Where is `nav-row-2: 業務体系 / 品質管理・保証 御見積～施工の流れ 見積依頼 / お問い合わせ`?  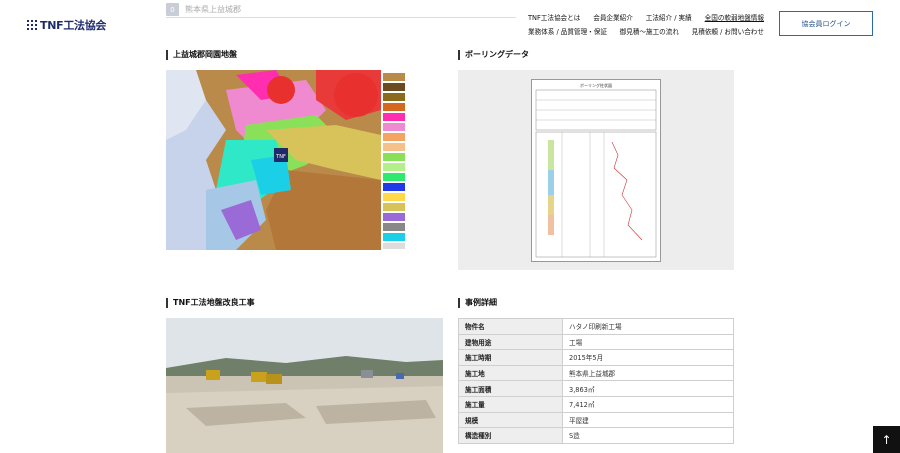
nav-row-2: 業務体系 / 品質管理・保証 御見積～施工の流れ 見積依頼 / お問い合わせ is located at coordinates (646, 31).